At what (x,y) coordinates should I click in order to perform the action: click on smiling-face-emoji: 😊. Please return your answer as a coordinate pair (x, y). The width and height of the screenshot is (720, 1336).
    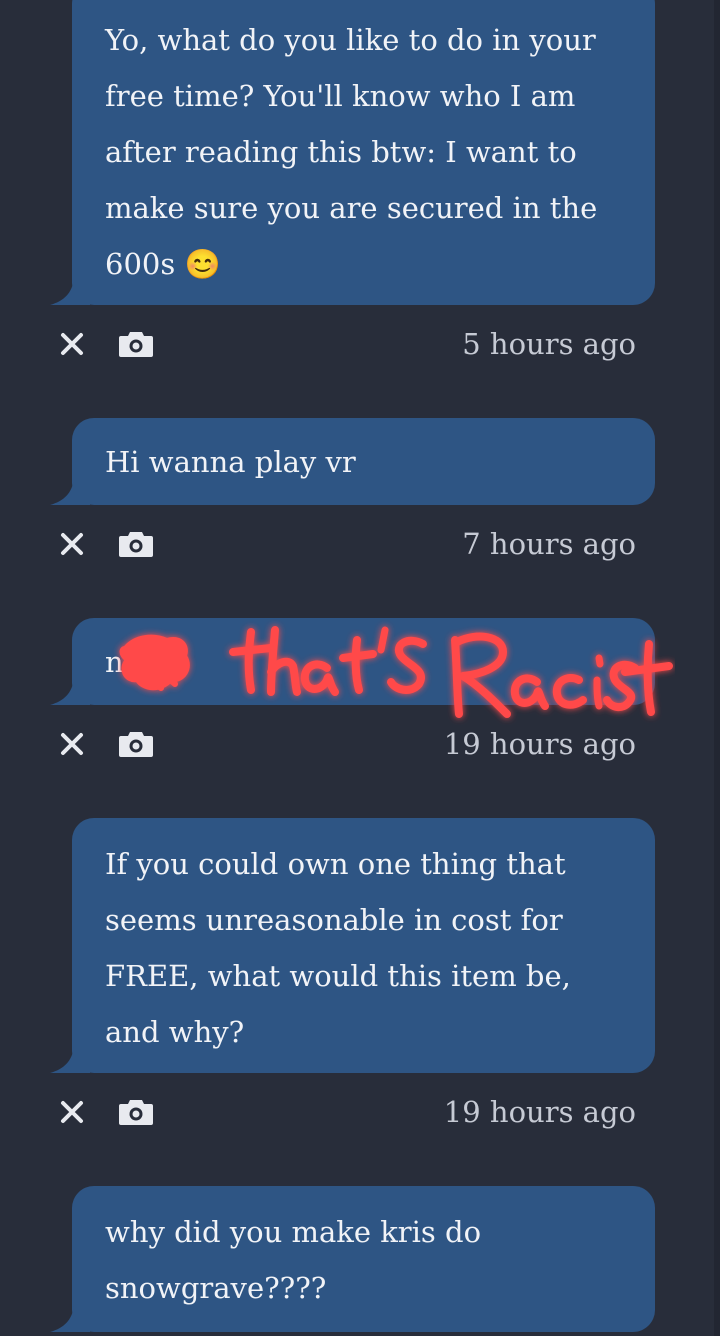
    Looking at the image, I should click on (202, 264).